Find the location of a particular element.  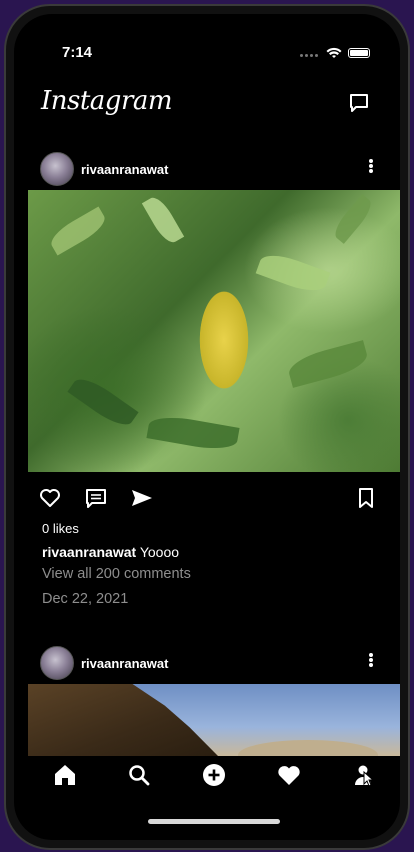

caption-username: rivaanranawat is located at coordinates (89, 552).